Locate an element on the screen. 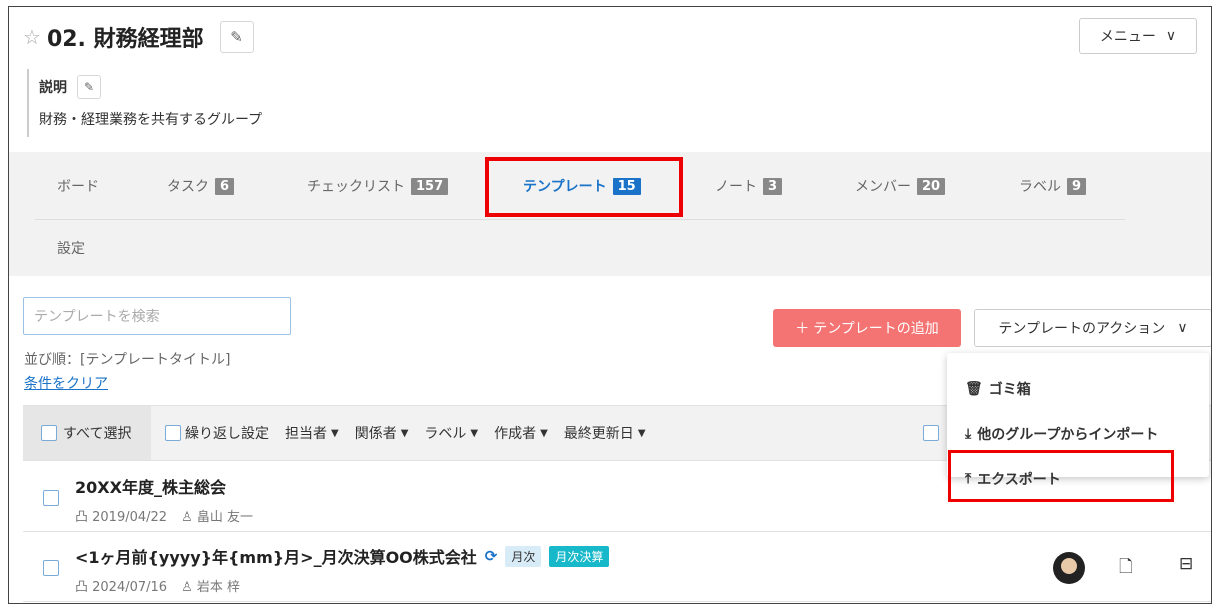  description-text: 財務・経理業務を共有するグループ is located at coordinates (151, 120).